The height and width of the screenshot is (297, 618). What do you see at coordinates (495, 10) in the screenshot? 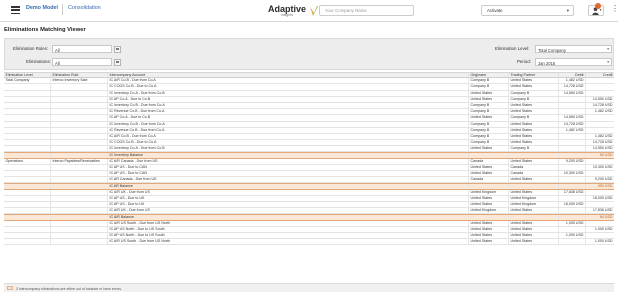
I see `activate-dropdown-label: Activate` at bounding box center [495, 10].